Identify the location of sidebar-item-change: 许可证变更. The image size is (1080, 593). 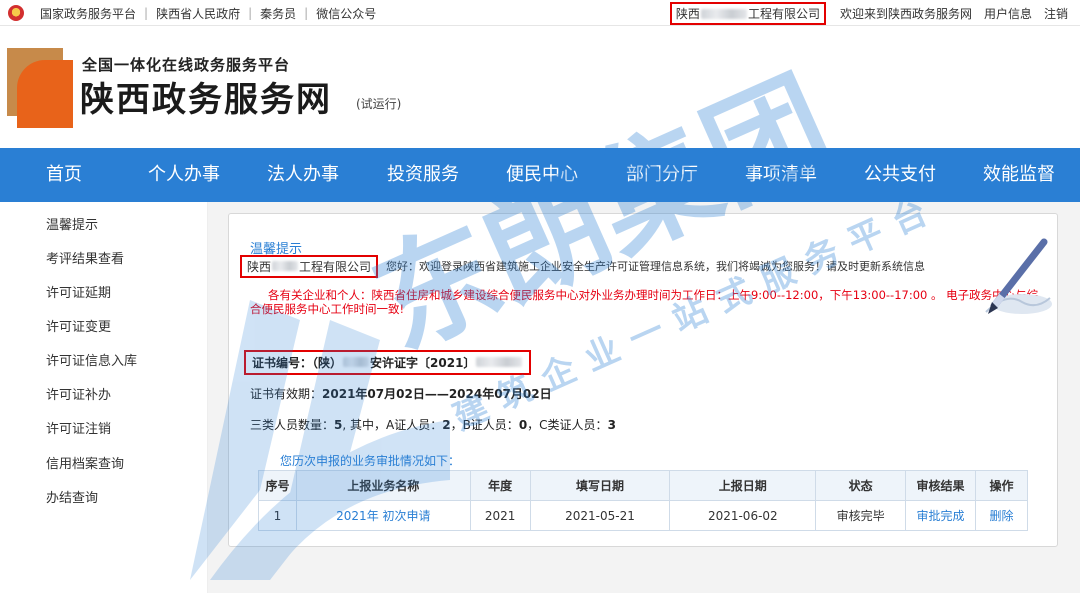
(78, 325).